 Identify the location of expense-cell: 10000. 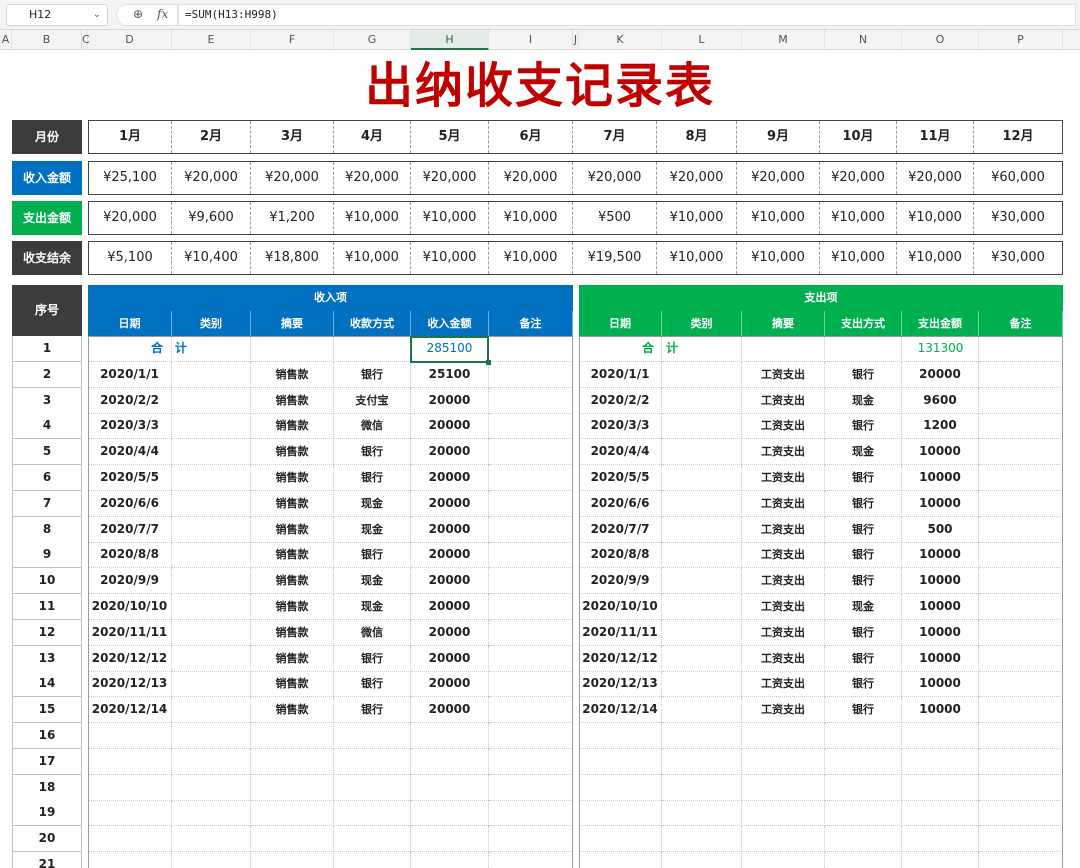
(940, 684).